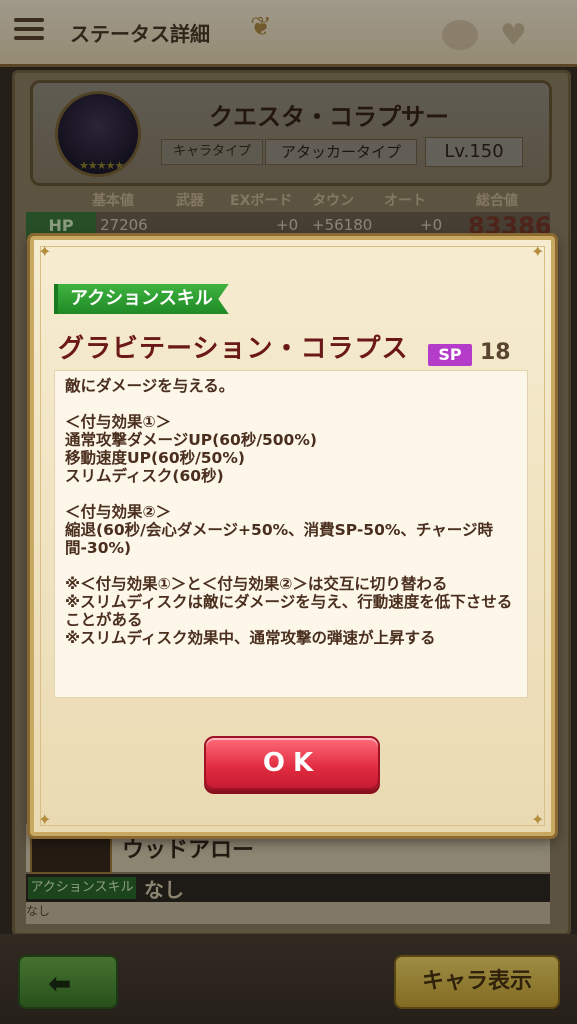 Image resolution: width=577 pixels, height=1024 pixels. Describe the element at coordinates (233, 349) in the screenshot. I see `skill-name: グラビテーション・コラプス` at that location.